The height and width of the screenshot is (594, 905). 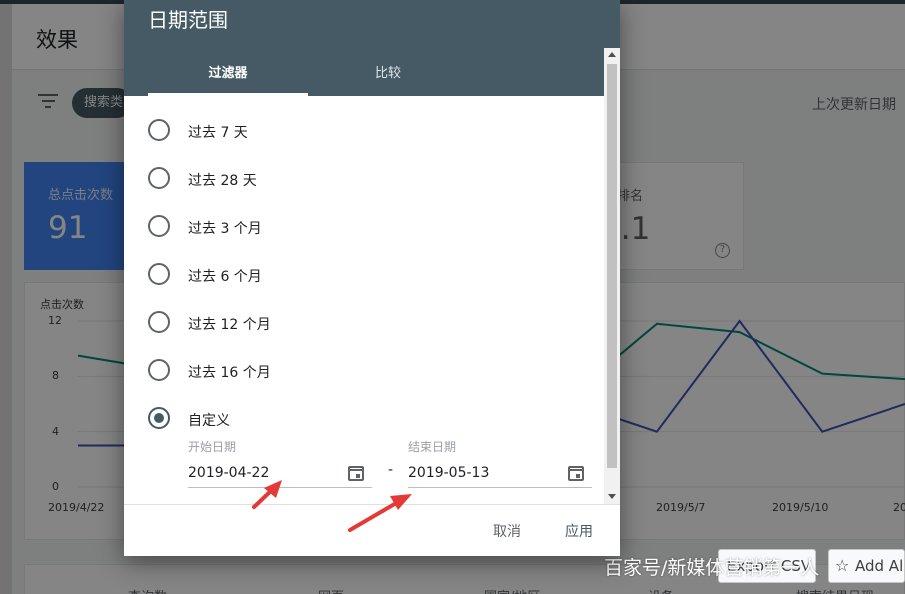 I want to click on option-label: 过去 3 个月, so click(x=225, y=229).